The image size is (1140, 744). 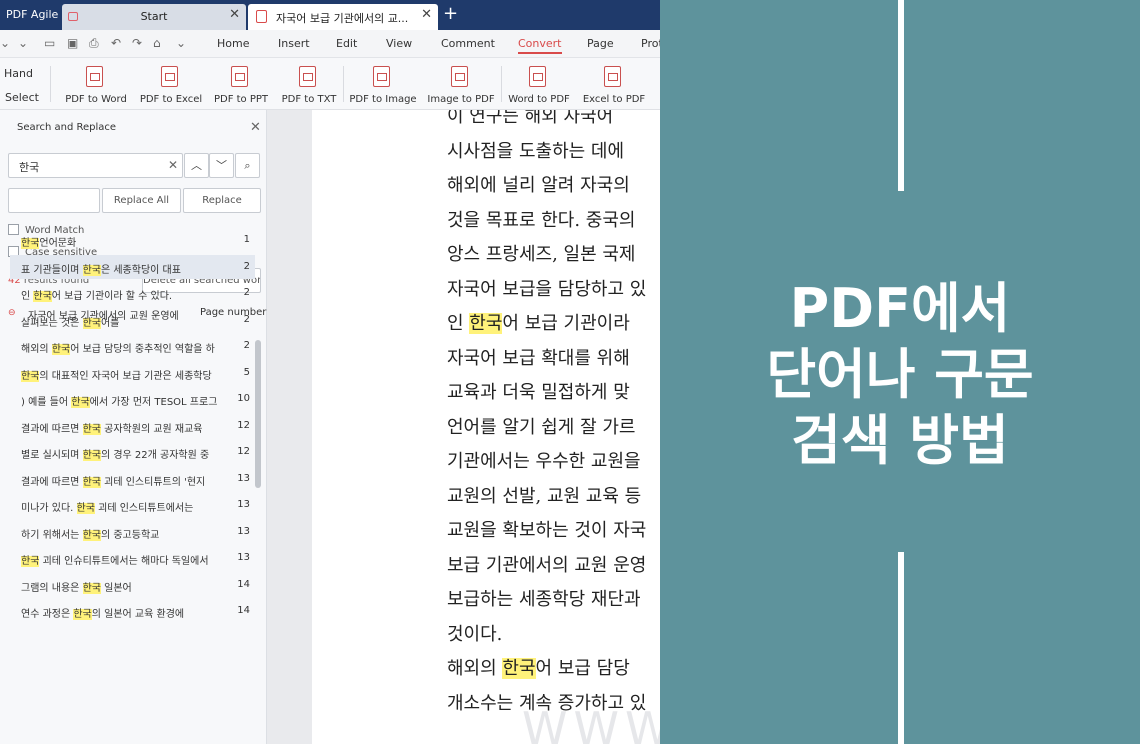 I want to click on search-input: 한국 ✕, so click(x=95, y=165).